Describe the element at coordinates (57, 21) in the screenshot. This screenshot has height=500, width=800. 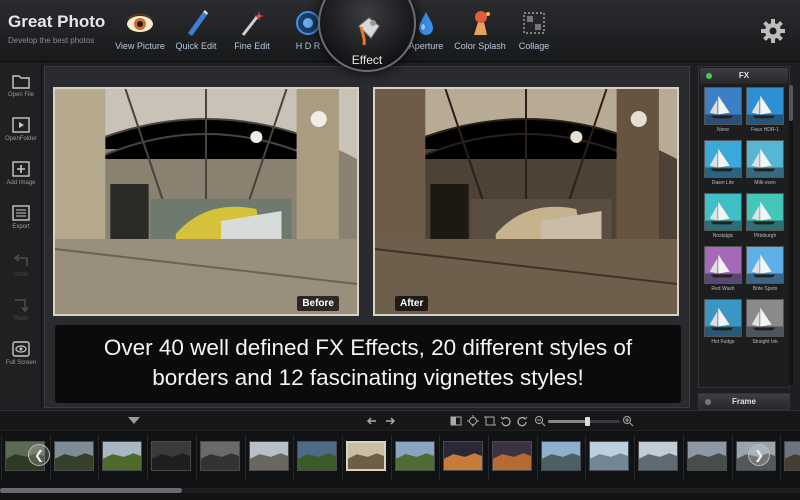
I see `app-title: Great Photo` at that location.